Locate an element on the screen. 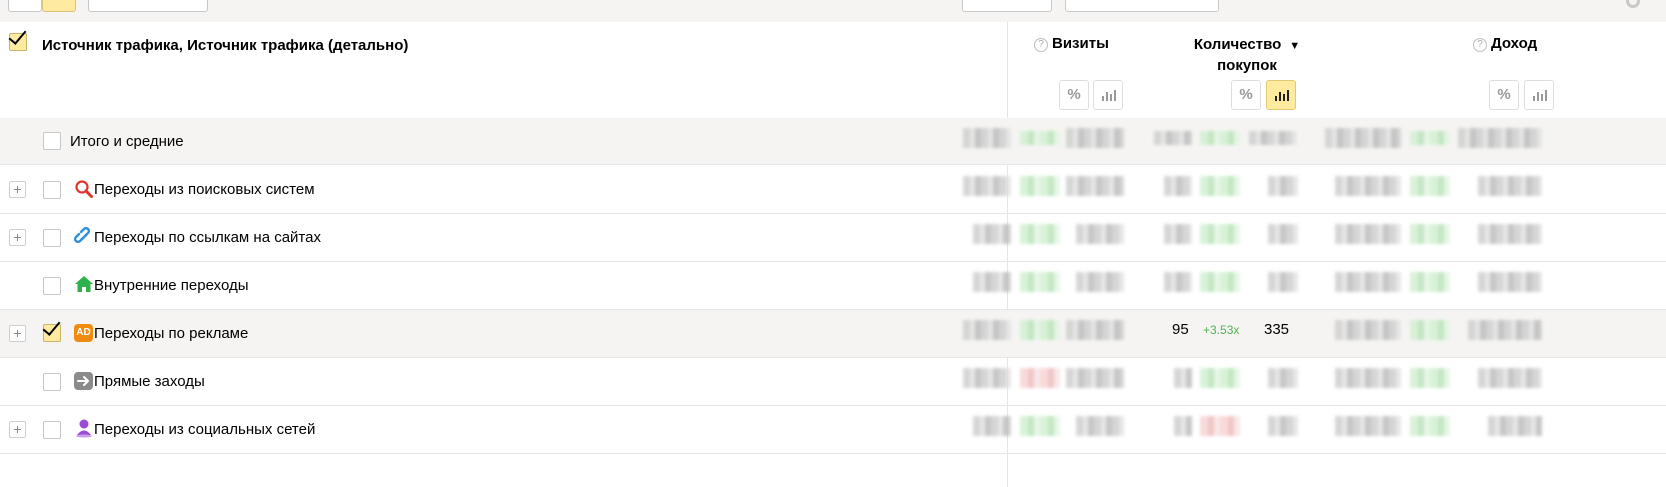 The height and width of the screenshot is (487, 1666). toolbar is located at coordinates (833, 11).